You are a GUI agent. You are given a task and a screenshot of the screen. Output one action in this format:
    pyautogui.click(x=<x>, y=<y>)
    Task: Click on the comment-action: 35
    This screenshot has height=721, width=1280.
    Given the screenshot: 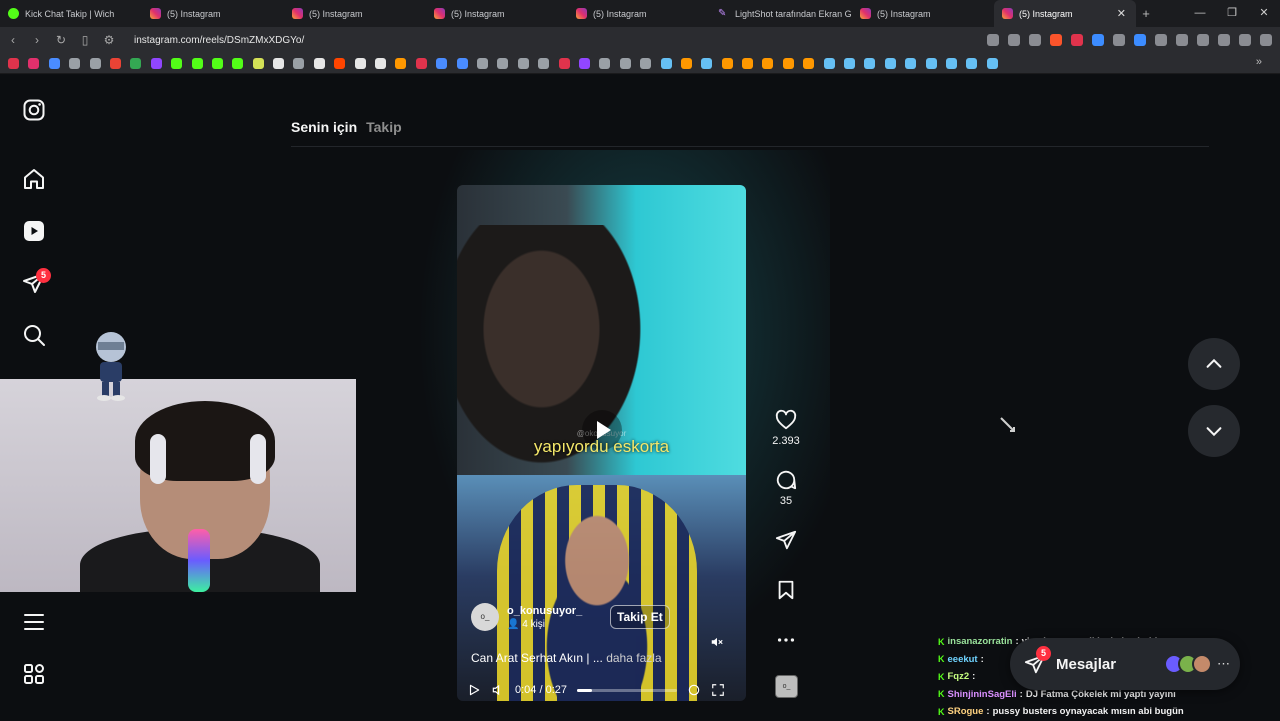 What is the action you would take?
    pyautogui.click(x=786, y=499)
    